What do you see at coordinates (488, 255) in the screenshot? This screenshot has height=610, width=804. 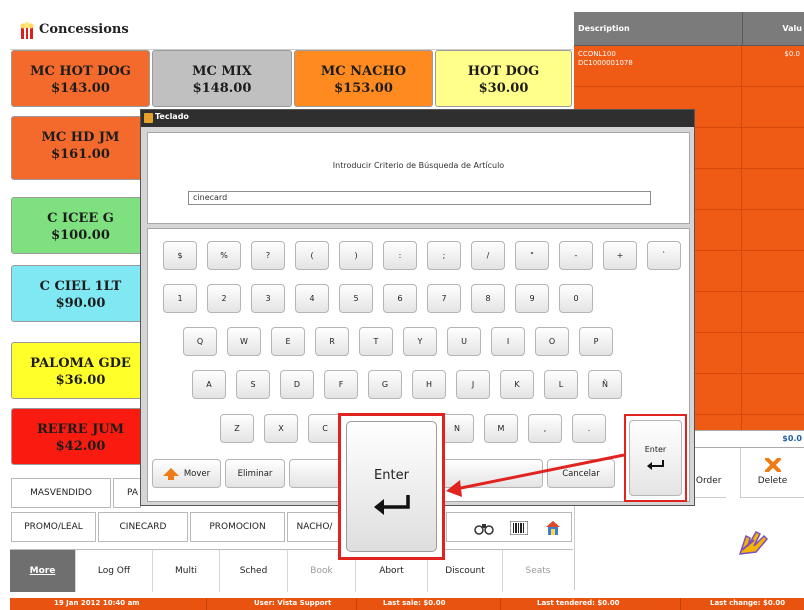 I see `keyboard-key: /` at bounding box center [488, 255].